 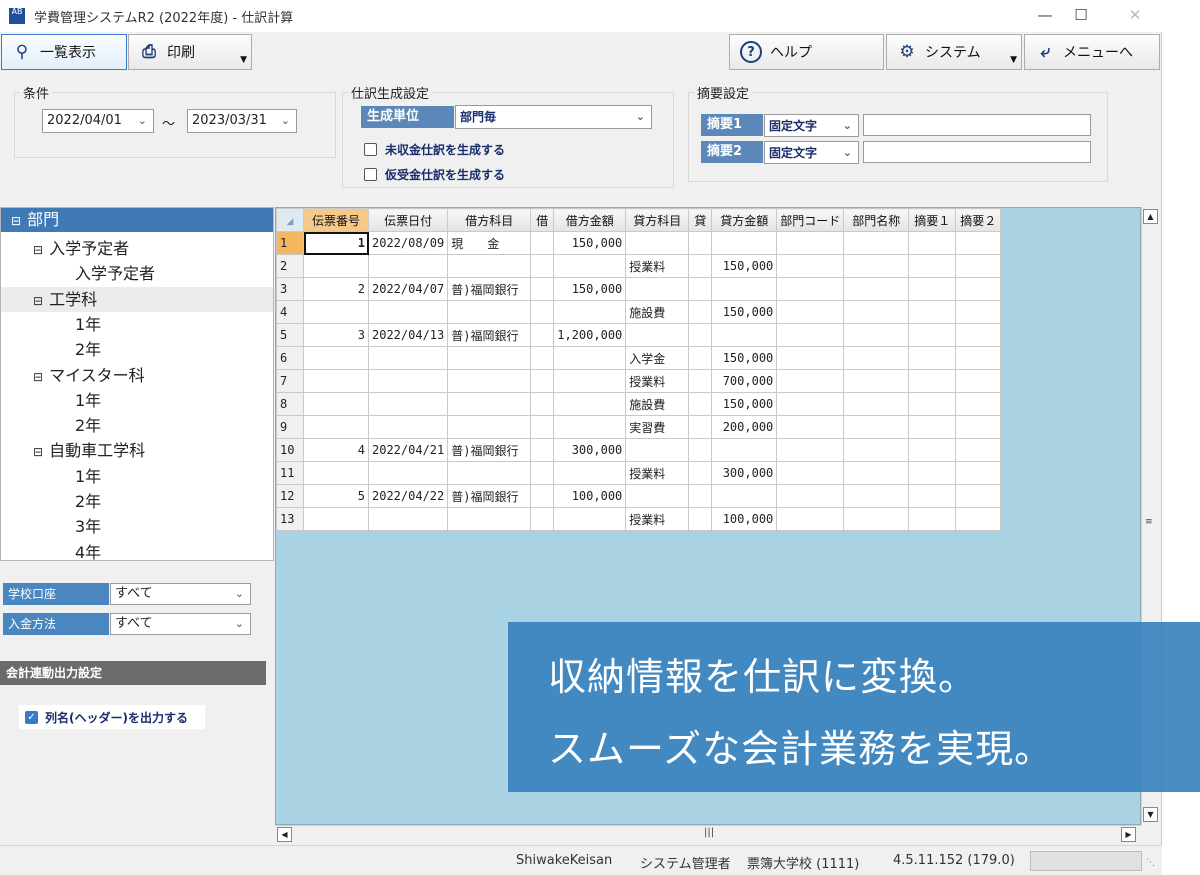 What do you see at coordinates (639, 266) in the screenshot?
I see `table-row: 2 授業料 150,000` at bounding box center [639, 266].